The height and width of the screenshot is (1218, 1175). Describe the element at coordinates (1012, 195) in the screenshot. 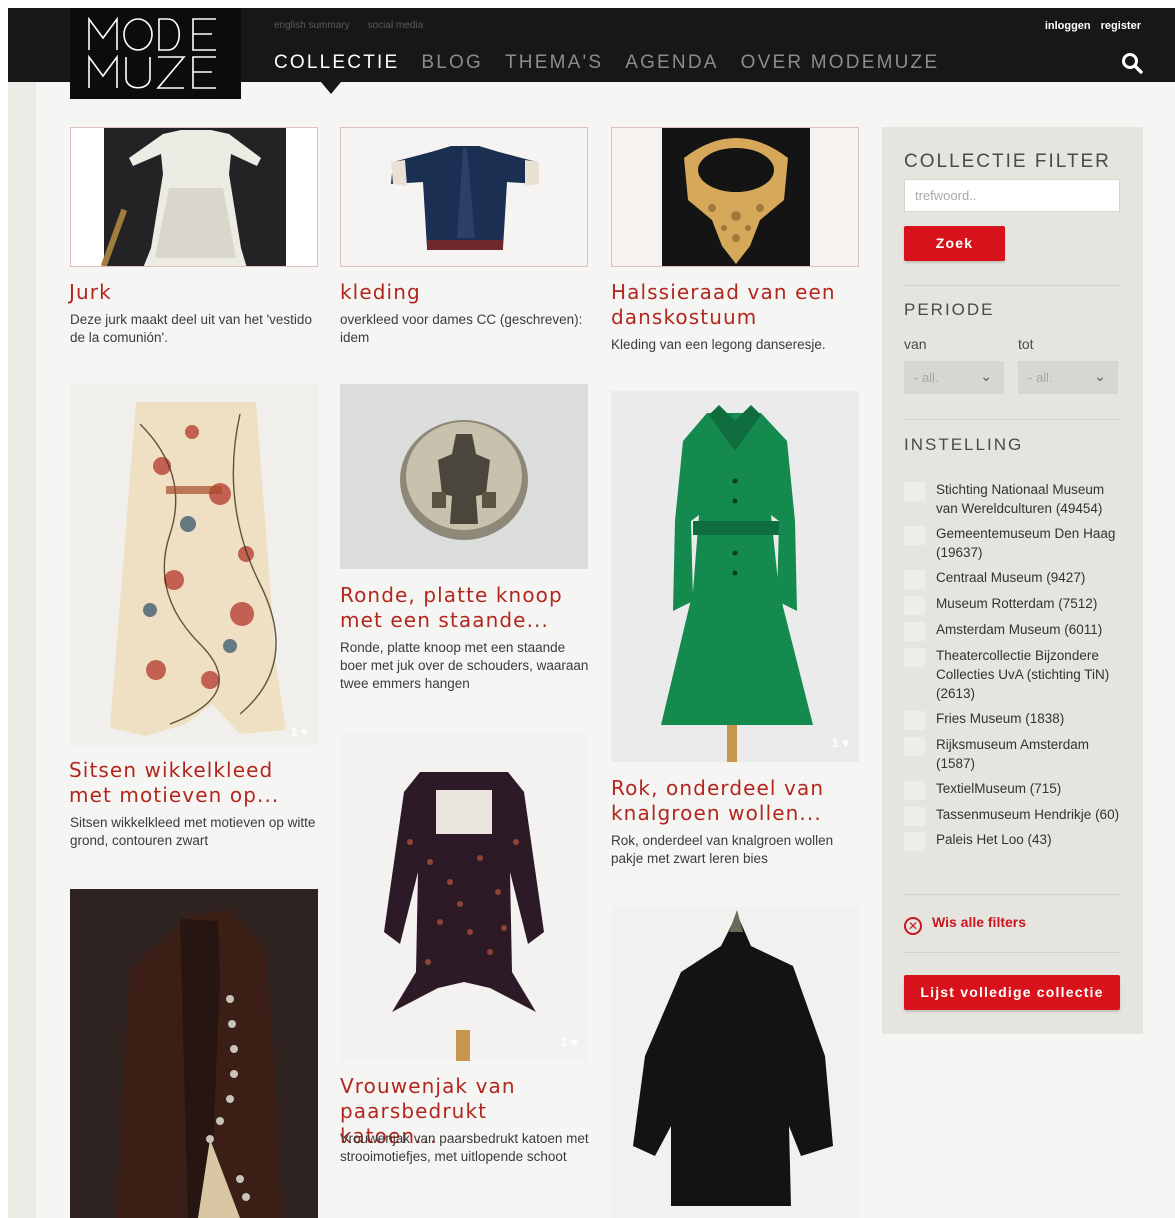

I see `keyword-input: trefwoord..` at that location.